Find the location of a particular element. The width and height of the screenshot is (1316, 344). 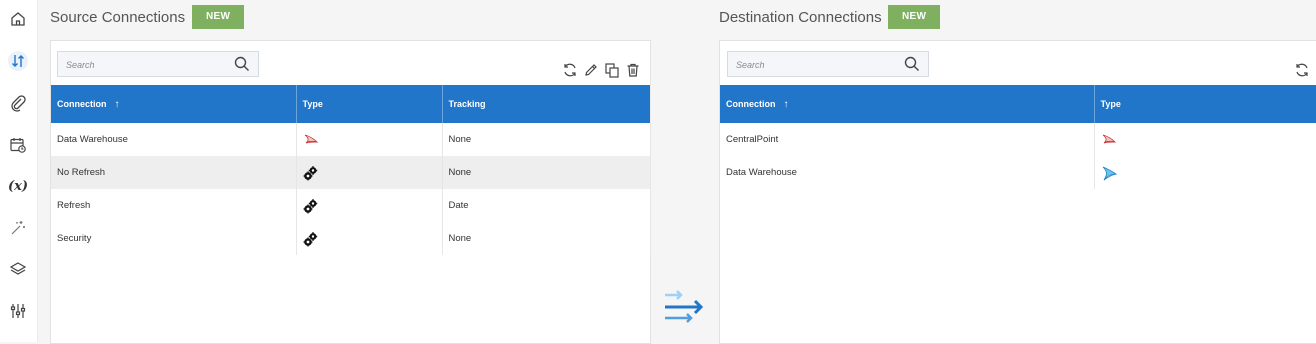

edit-icon is located at coordinates (591, 70).